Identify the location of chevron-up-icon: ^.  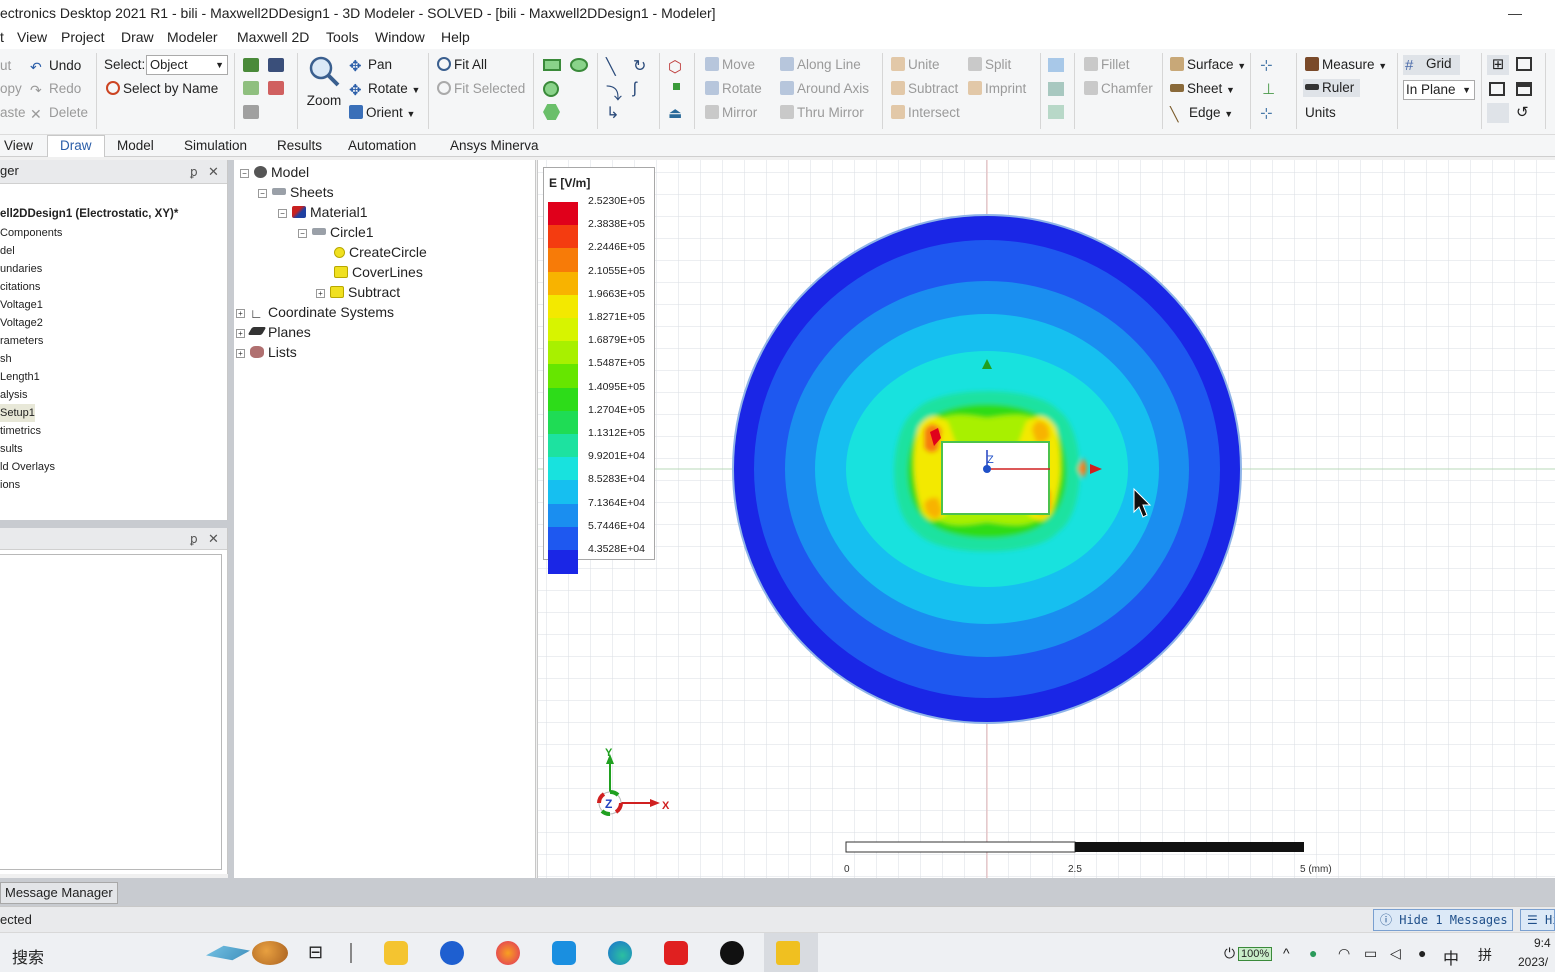
(1286, 953).